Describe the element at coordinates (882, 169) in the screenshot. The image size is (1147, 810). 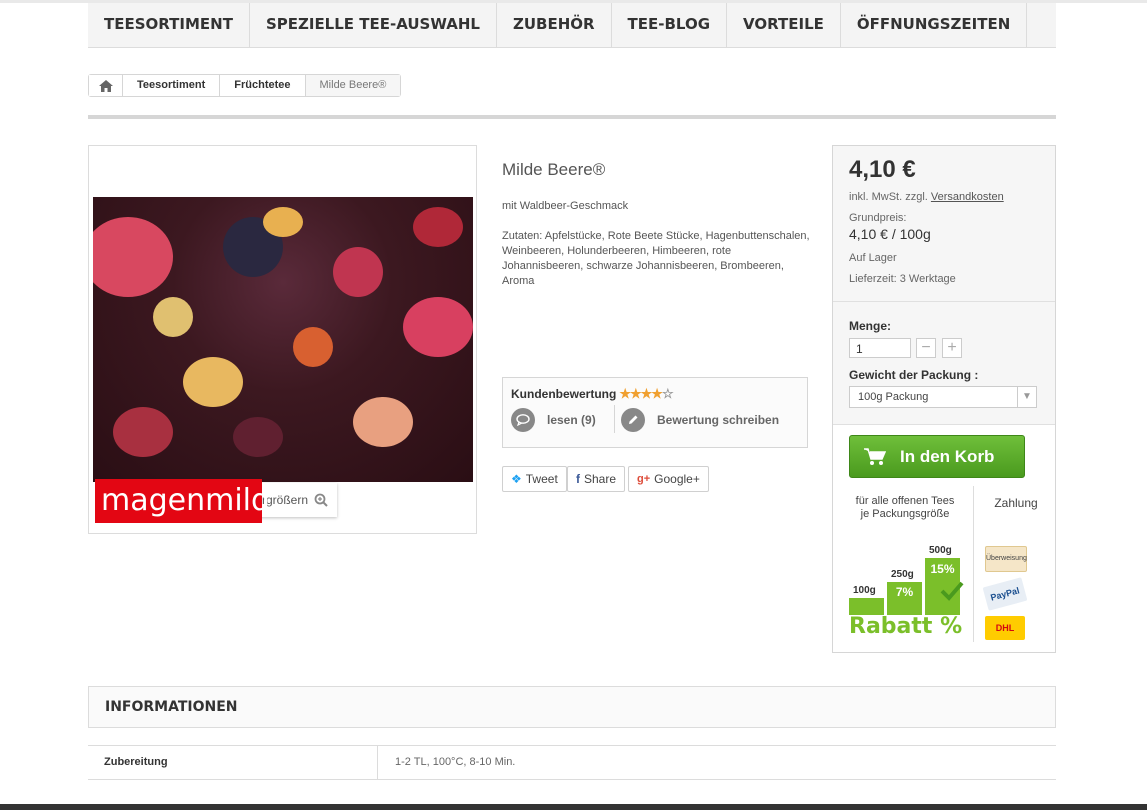
I see `price: 4,10 €` at that location.